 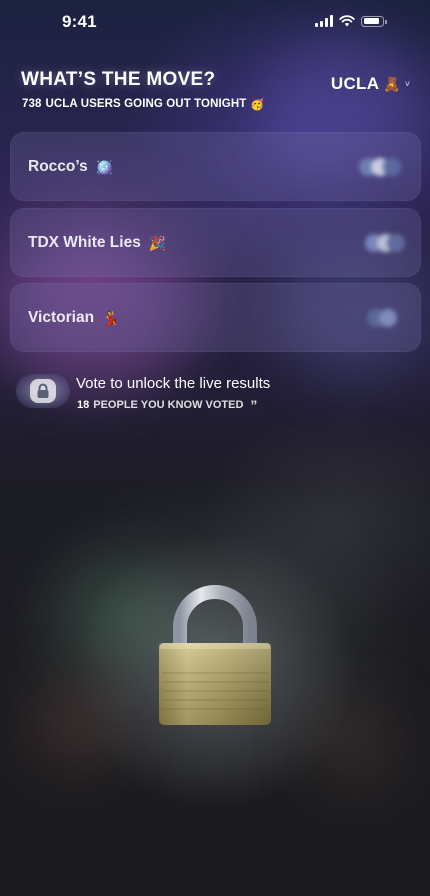 I want to click on option-label: TDX White Lies 🎉, so click(x=97, y=243).